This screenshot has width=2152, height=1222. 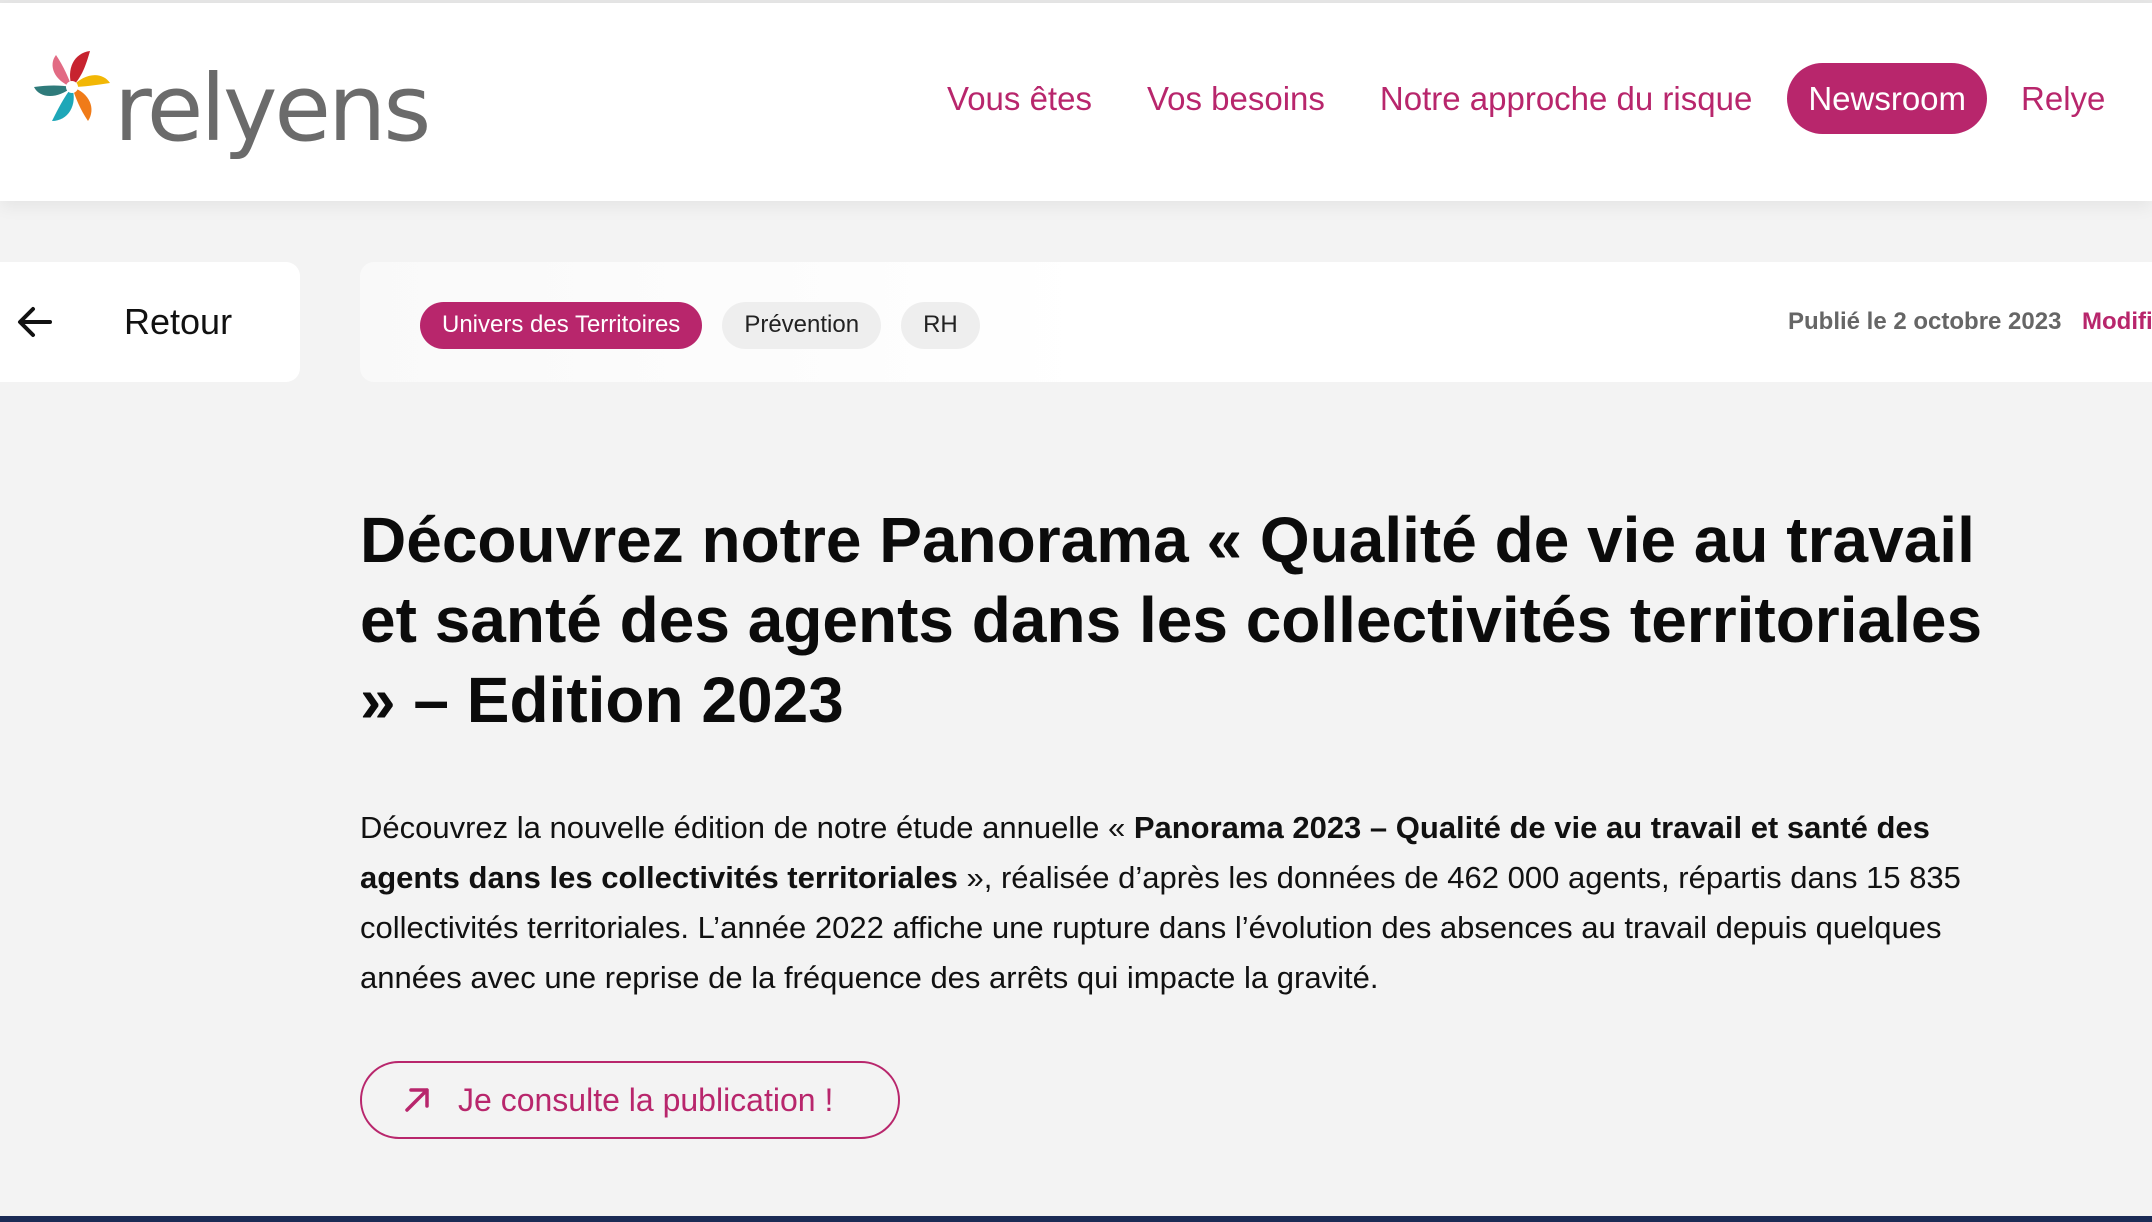 What do you see at coordinates (710, 325) in the screenshot?
I see `tag-list: Univers des Territoires Prévention RH` at bounding box center [710, 325].